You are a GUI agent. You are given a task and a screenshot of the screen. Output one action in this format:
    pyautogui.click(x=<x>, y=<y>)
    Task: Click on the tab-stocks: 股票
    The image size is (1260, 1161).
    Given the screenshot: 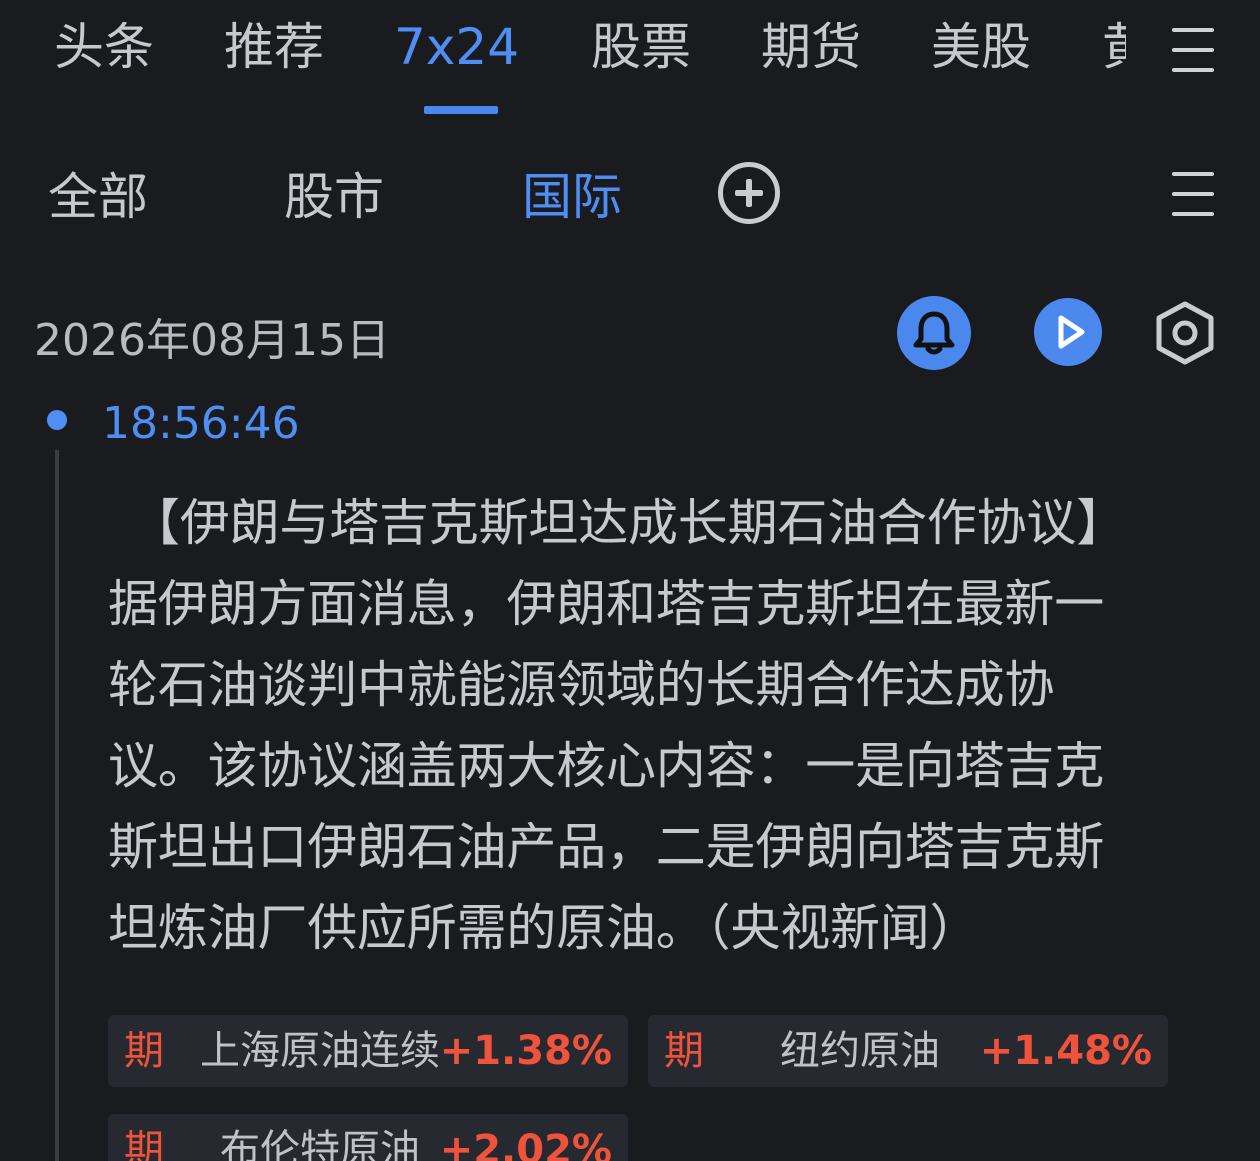 What is the action you would take?
    pyautogui.click(x=641, y=47)
    